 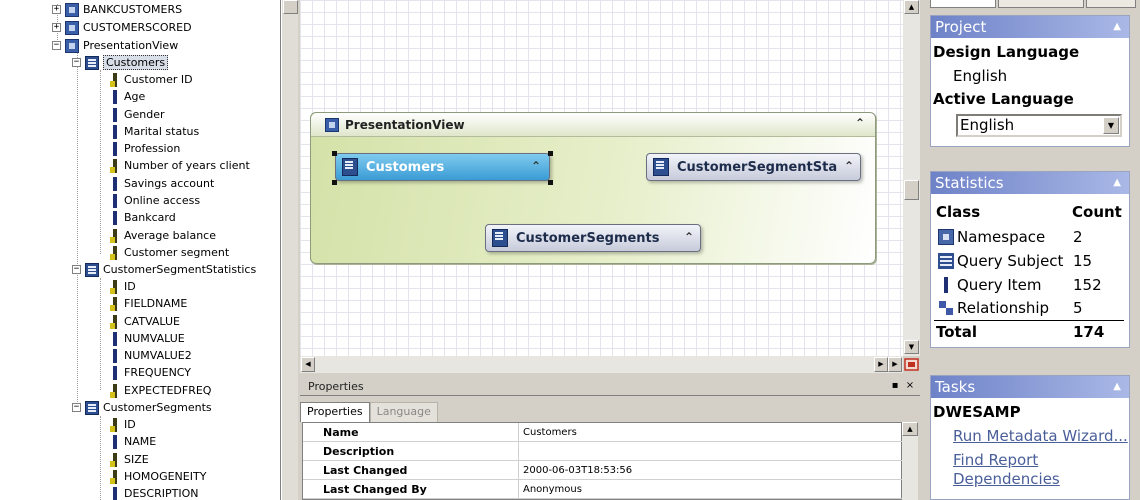 What do you see at coordinates (143, 217) in the screenshot?
I see `tree-item-query-item: Bankcard` at bounding box center [143, 217].